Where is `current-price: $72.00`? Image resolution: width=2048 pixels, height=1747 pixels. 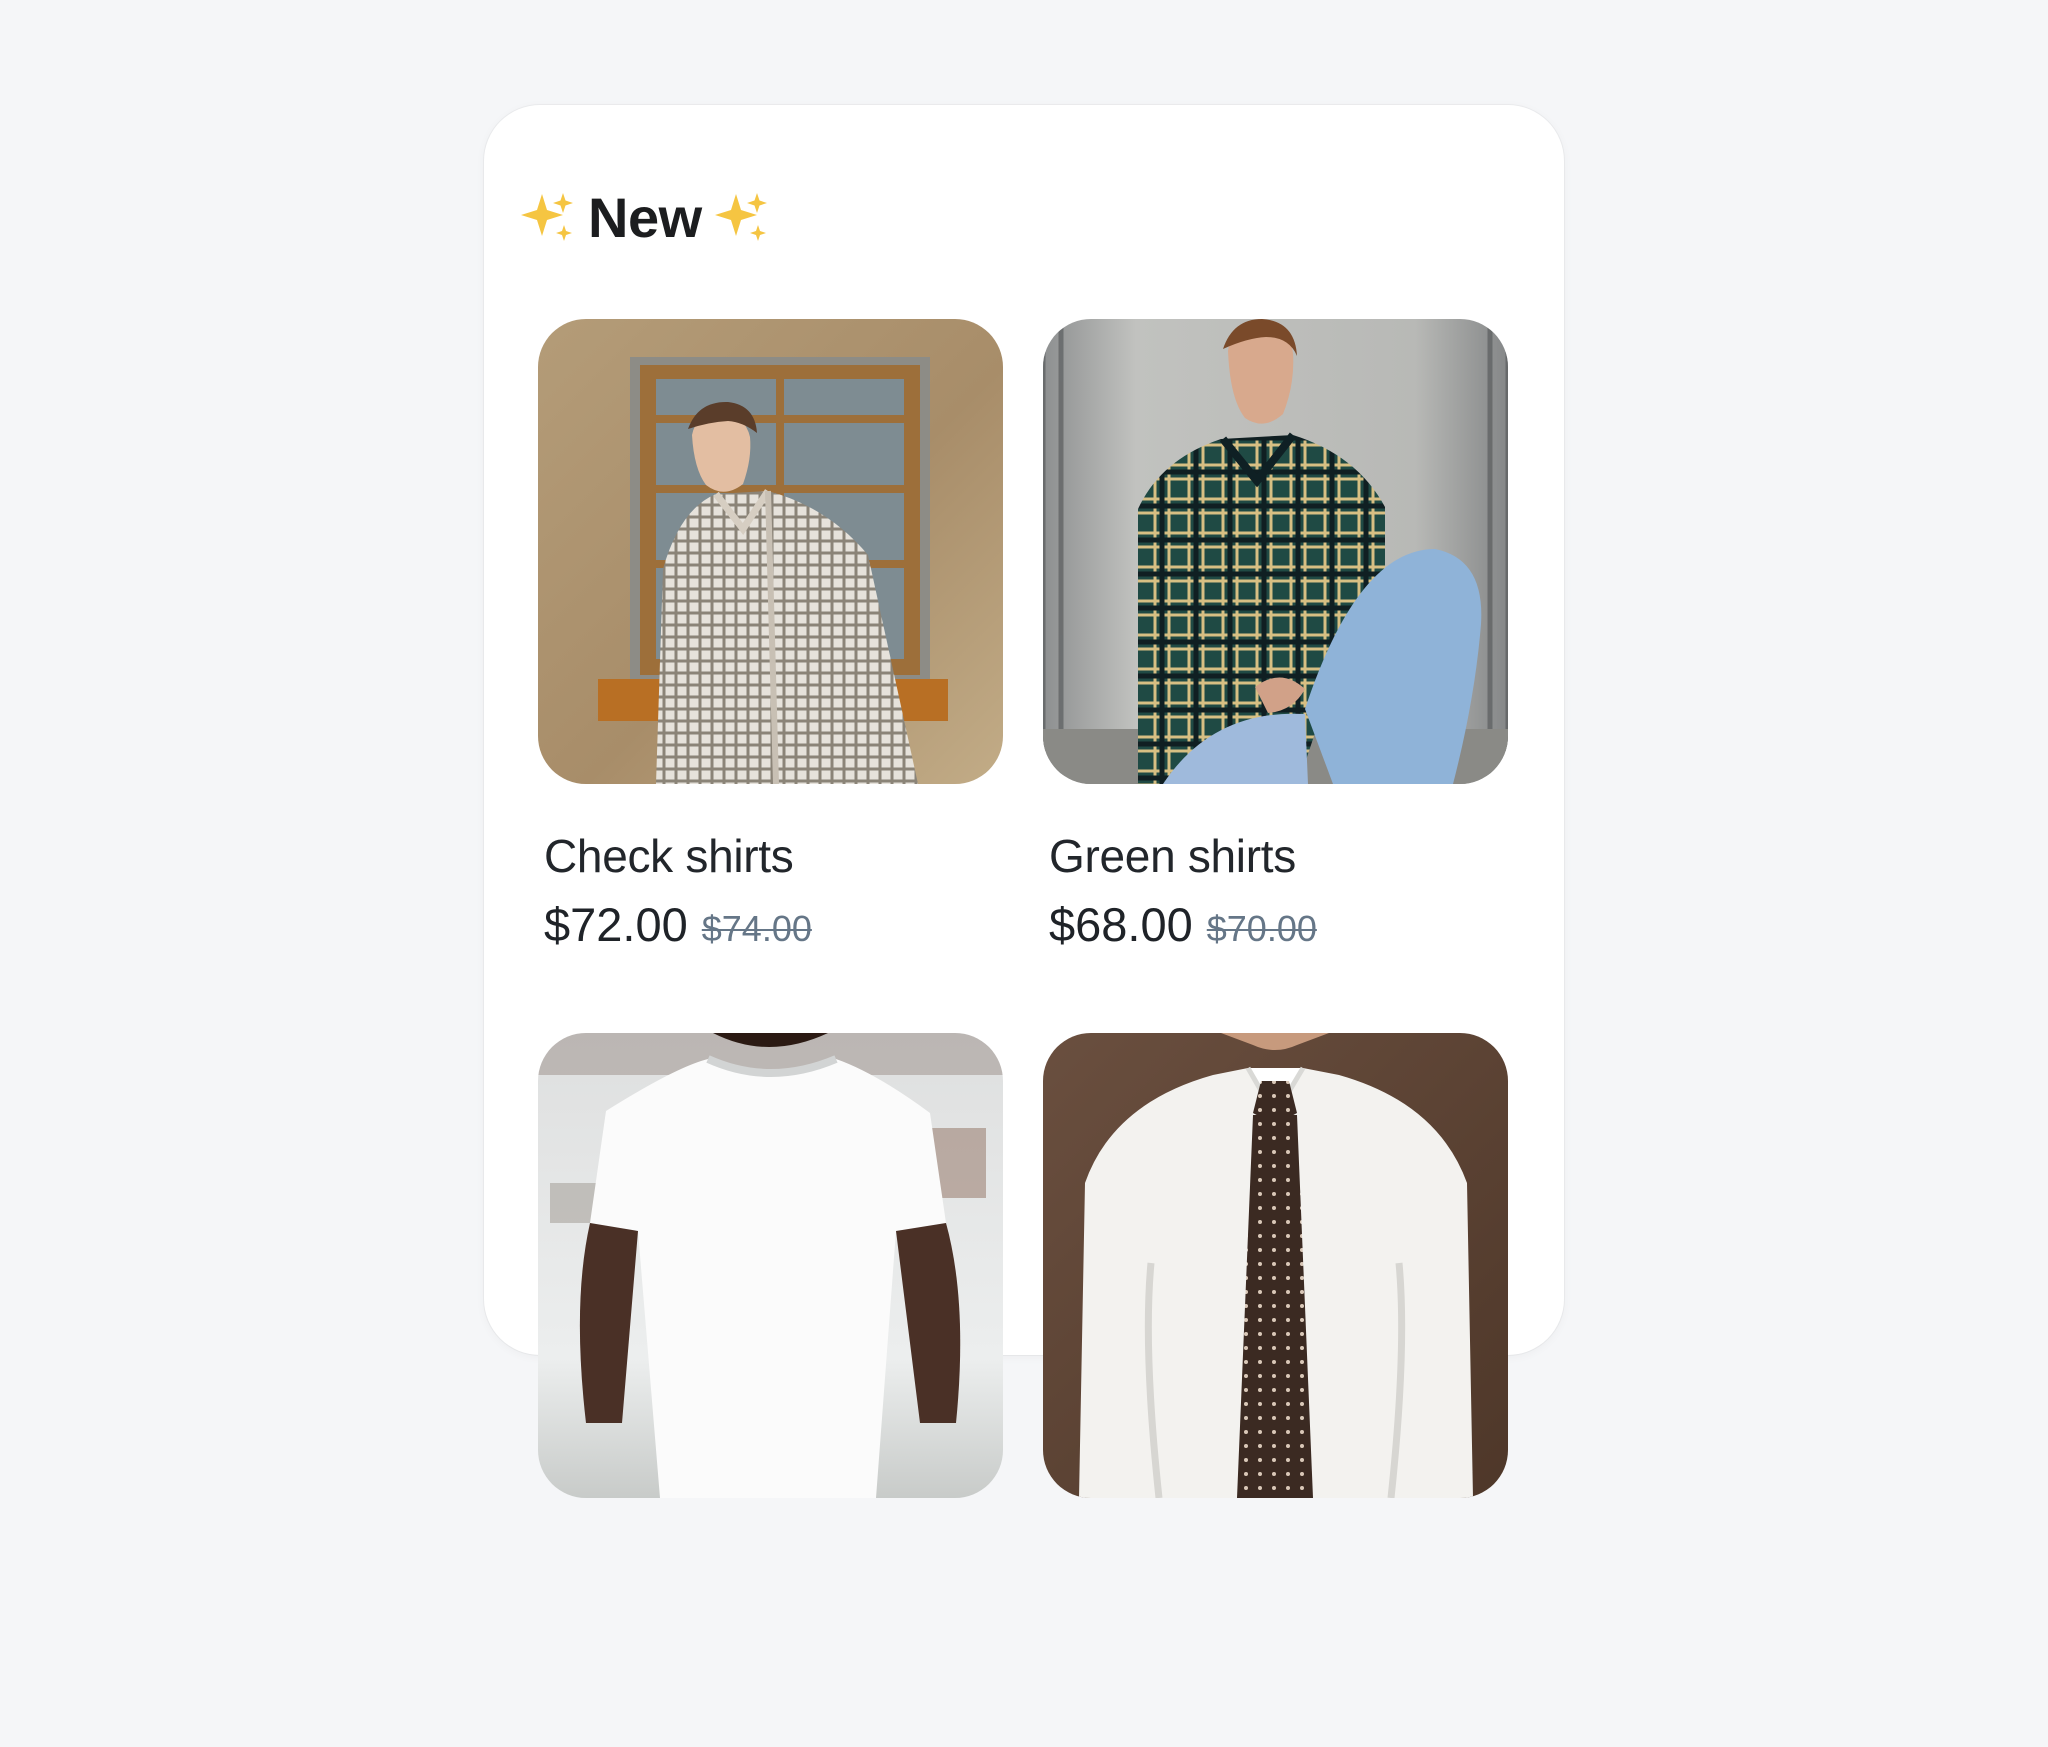
current-price: $72.00 is located at coordinates (616, 924).